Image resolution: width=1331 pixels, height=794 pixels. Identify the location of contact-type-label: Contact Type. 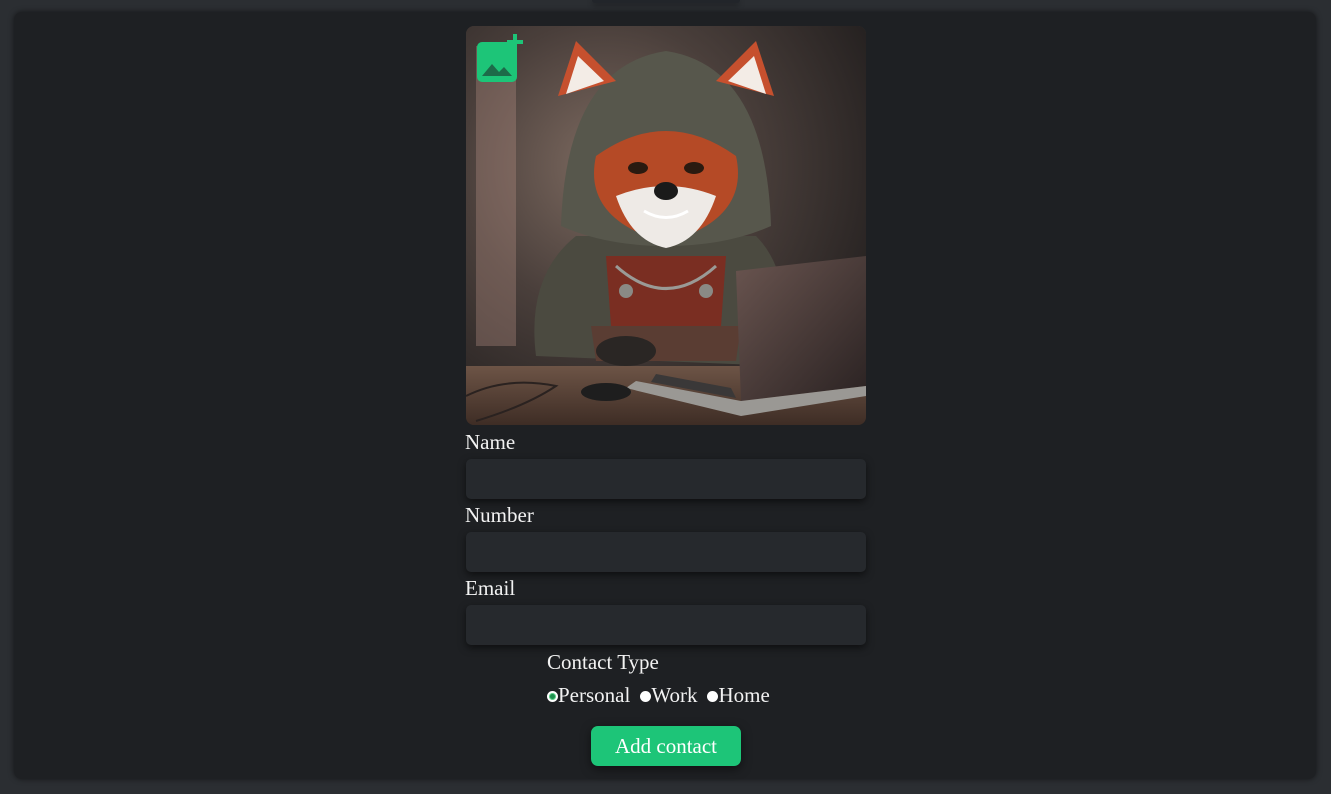
(603, 662).